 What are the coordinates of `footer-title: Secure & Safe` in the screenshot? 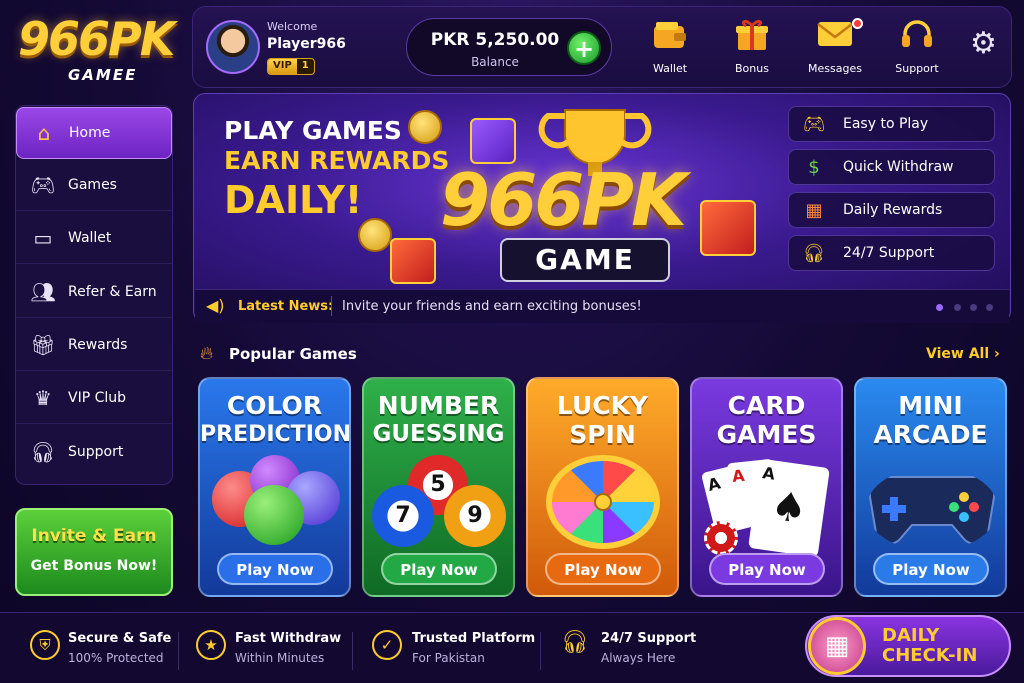 It's located at (120, 638).